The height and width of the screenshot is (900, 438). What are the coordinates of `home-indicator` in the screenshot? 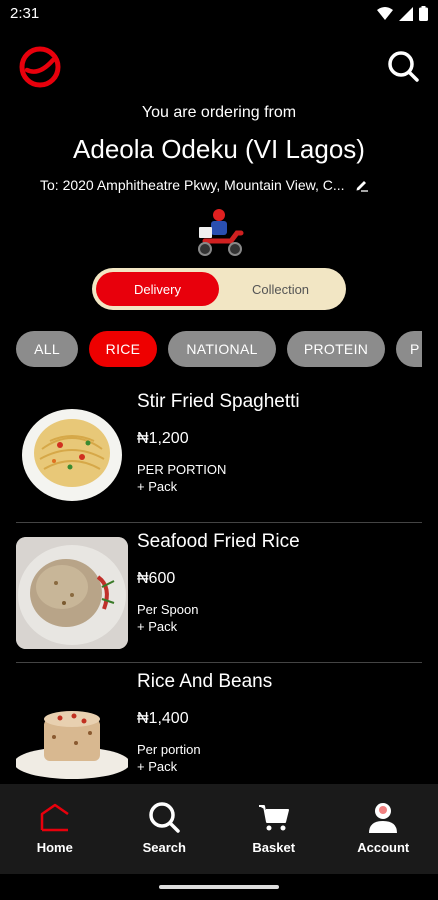 It's located at (219, 887).